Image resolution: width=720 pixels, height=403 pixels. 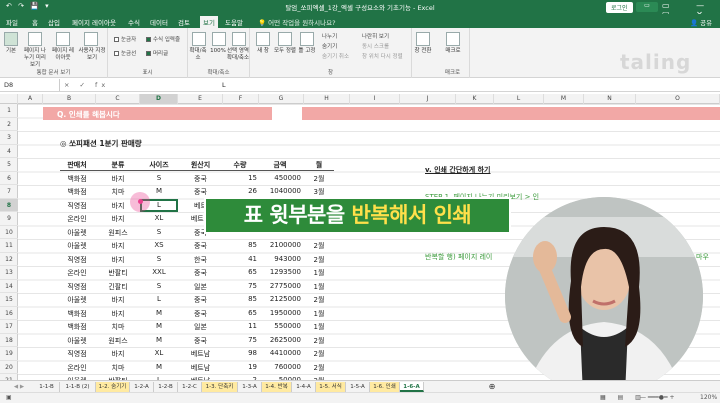 I want to click on row-header: 1, so click(x=9, y=111).